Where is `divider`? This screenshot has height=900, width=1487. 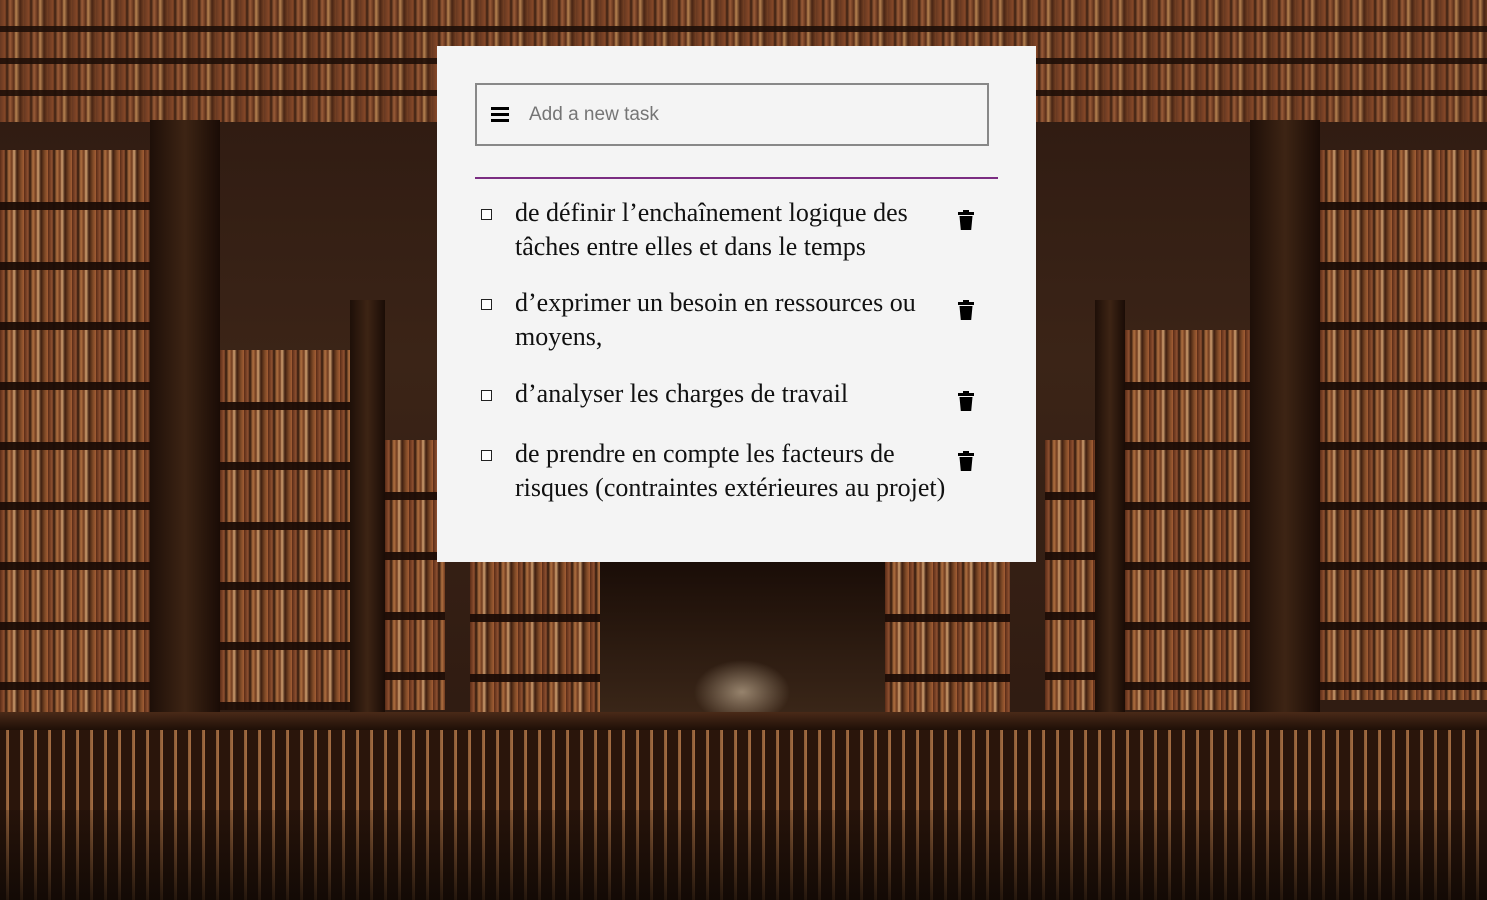
divider is located at coordinates (736, 178).